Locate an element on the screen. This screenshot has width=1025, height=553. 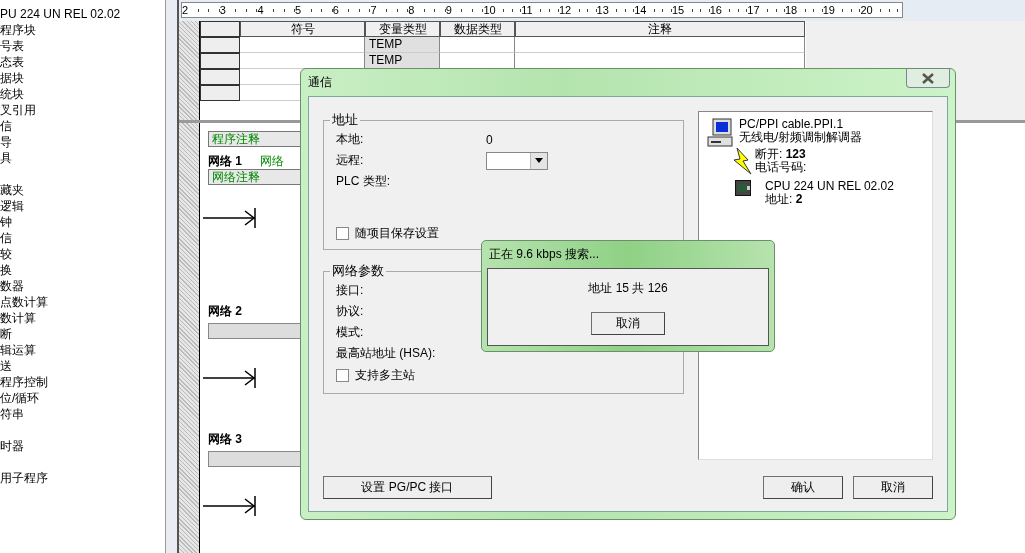
ruler-number: 5 is located at coordinates (298, 10).